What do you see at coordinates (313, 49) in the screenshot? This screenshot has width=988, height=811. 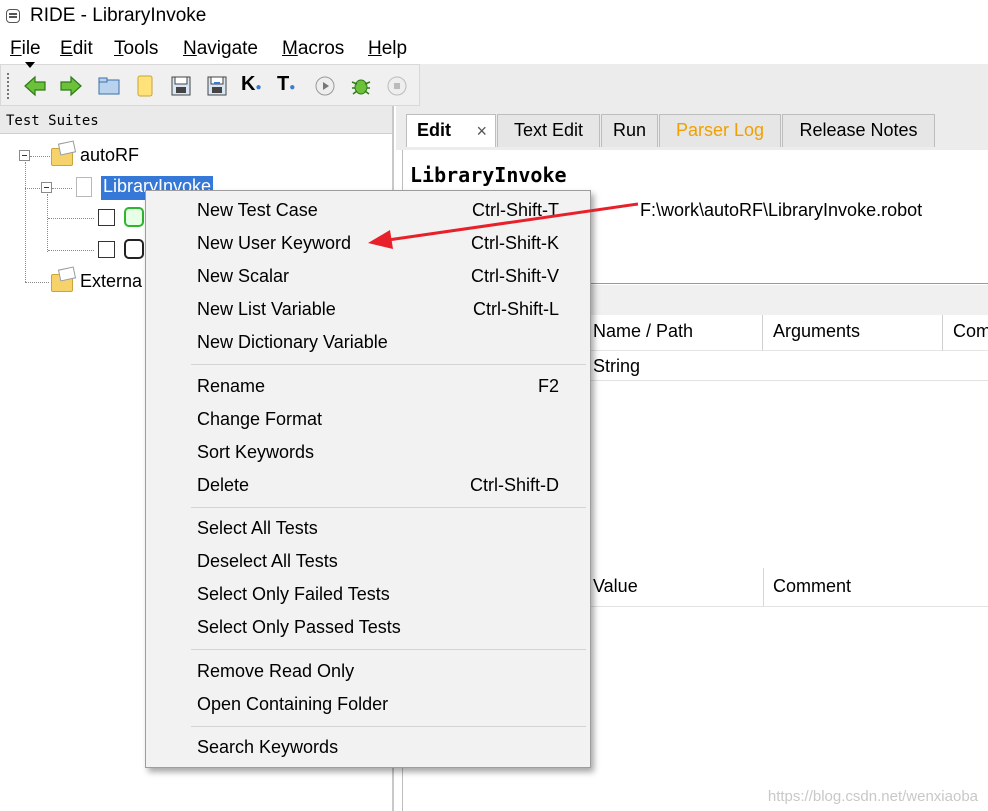 I see `menu-macros: Macros` at bounding box center [313, 49].